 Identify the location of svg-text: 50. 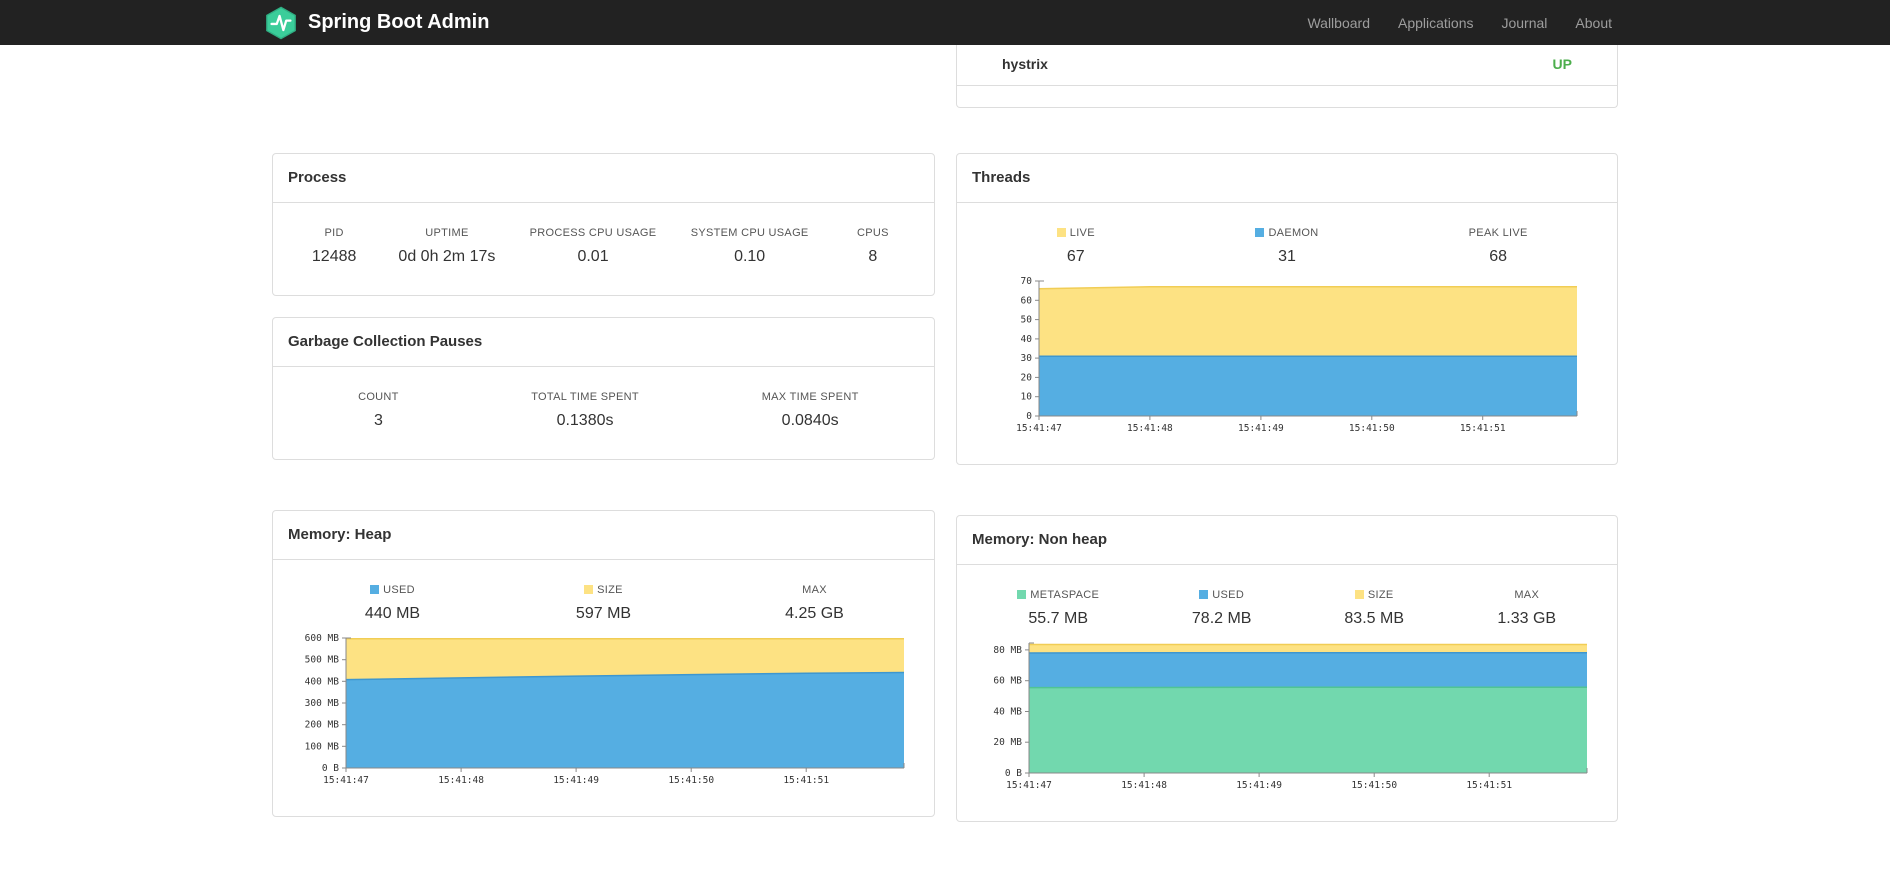
(1027, 320).